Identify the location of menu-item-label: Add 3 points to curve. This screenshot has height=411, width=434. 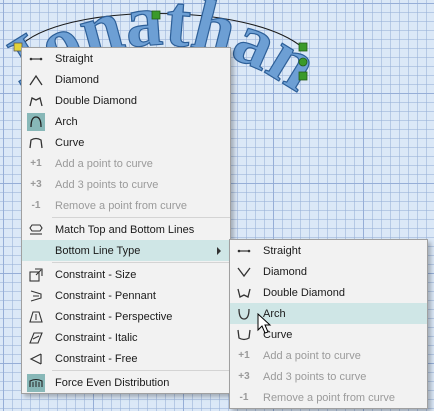
(107, 184).